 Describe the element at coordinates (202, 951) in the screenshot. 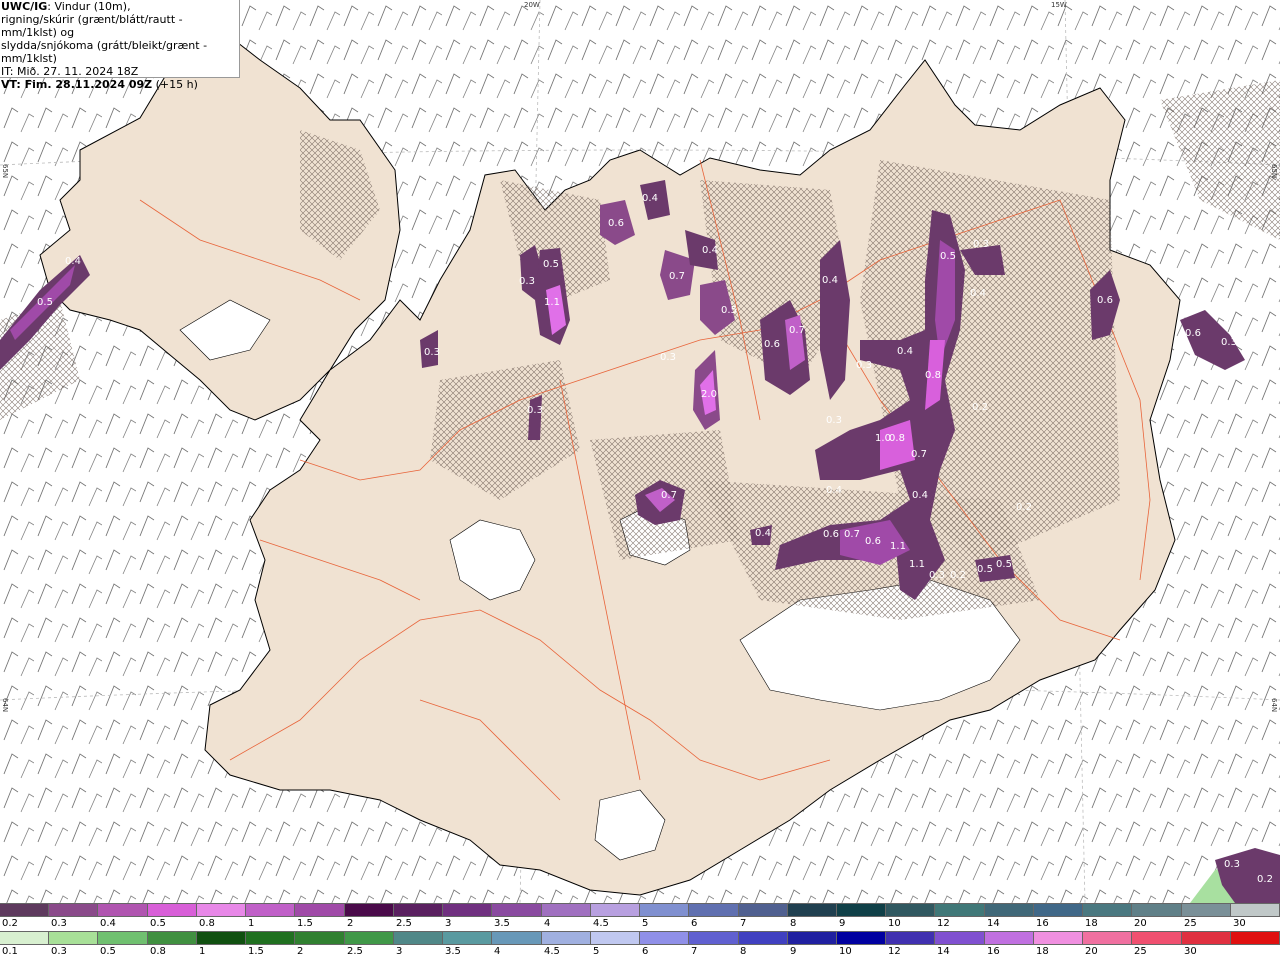

I see `legend-tick-label: 1` at that location.